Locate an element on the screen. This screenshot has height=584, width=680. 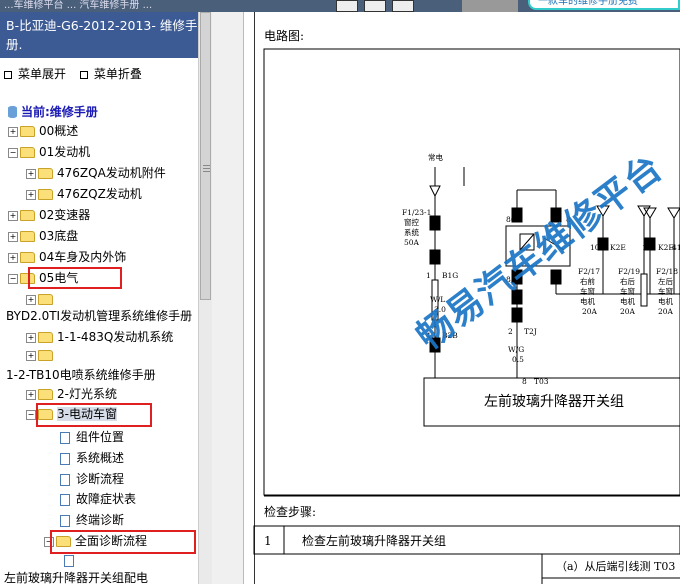
svg-text: 常电 is located at coordinates (435, 157).